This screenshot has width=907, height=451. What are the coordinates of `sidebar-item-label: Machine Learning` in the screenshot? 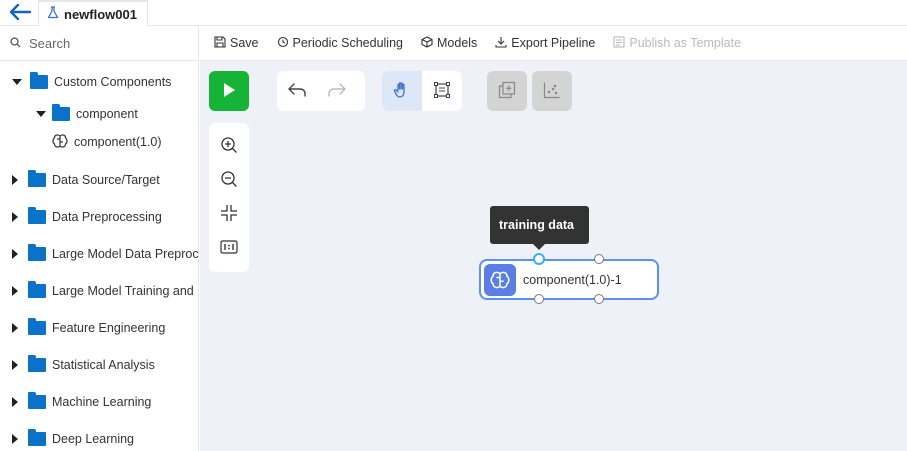 It's located at (102, 402).